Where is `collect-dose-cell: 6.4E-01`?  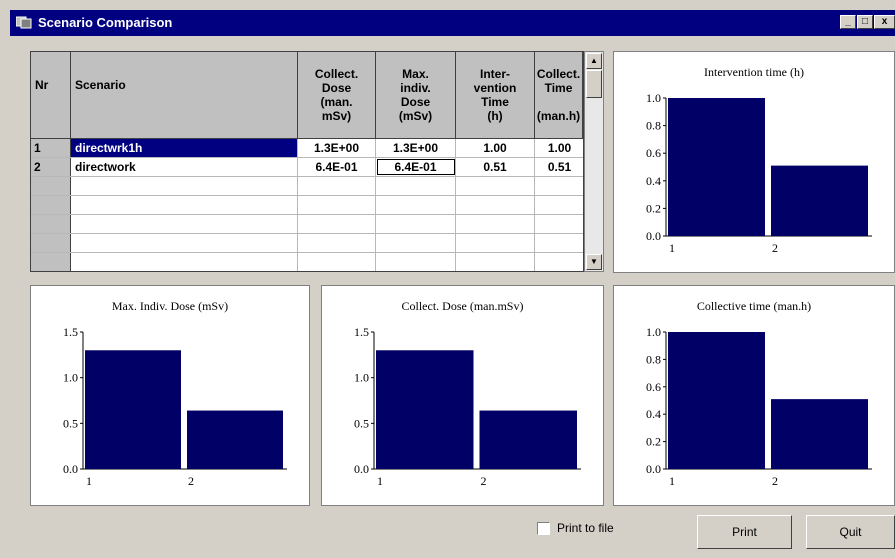 collect-dose-cell: 6.4E-01 is located at coordinates (337, 167).